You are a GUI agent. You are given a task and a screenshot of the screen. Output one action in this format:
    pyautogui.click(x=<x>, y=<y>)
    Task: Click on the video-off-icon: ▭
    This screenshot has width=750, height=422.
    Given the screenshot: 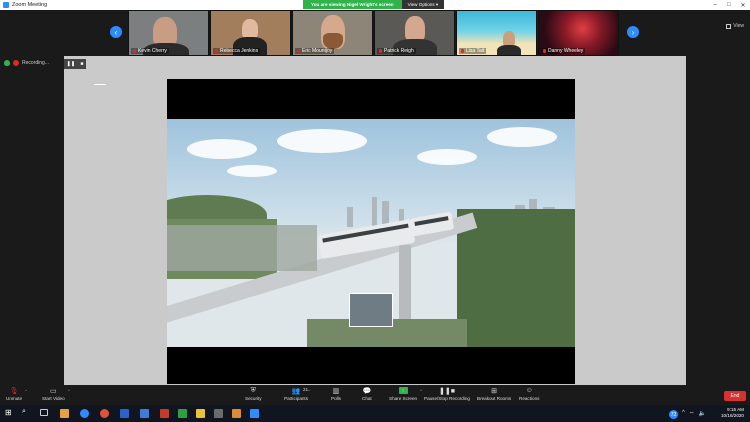 What is the action you would take?
    pyautogui.click(x=53, y=391)
    